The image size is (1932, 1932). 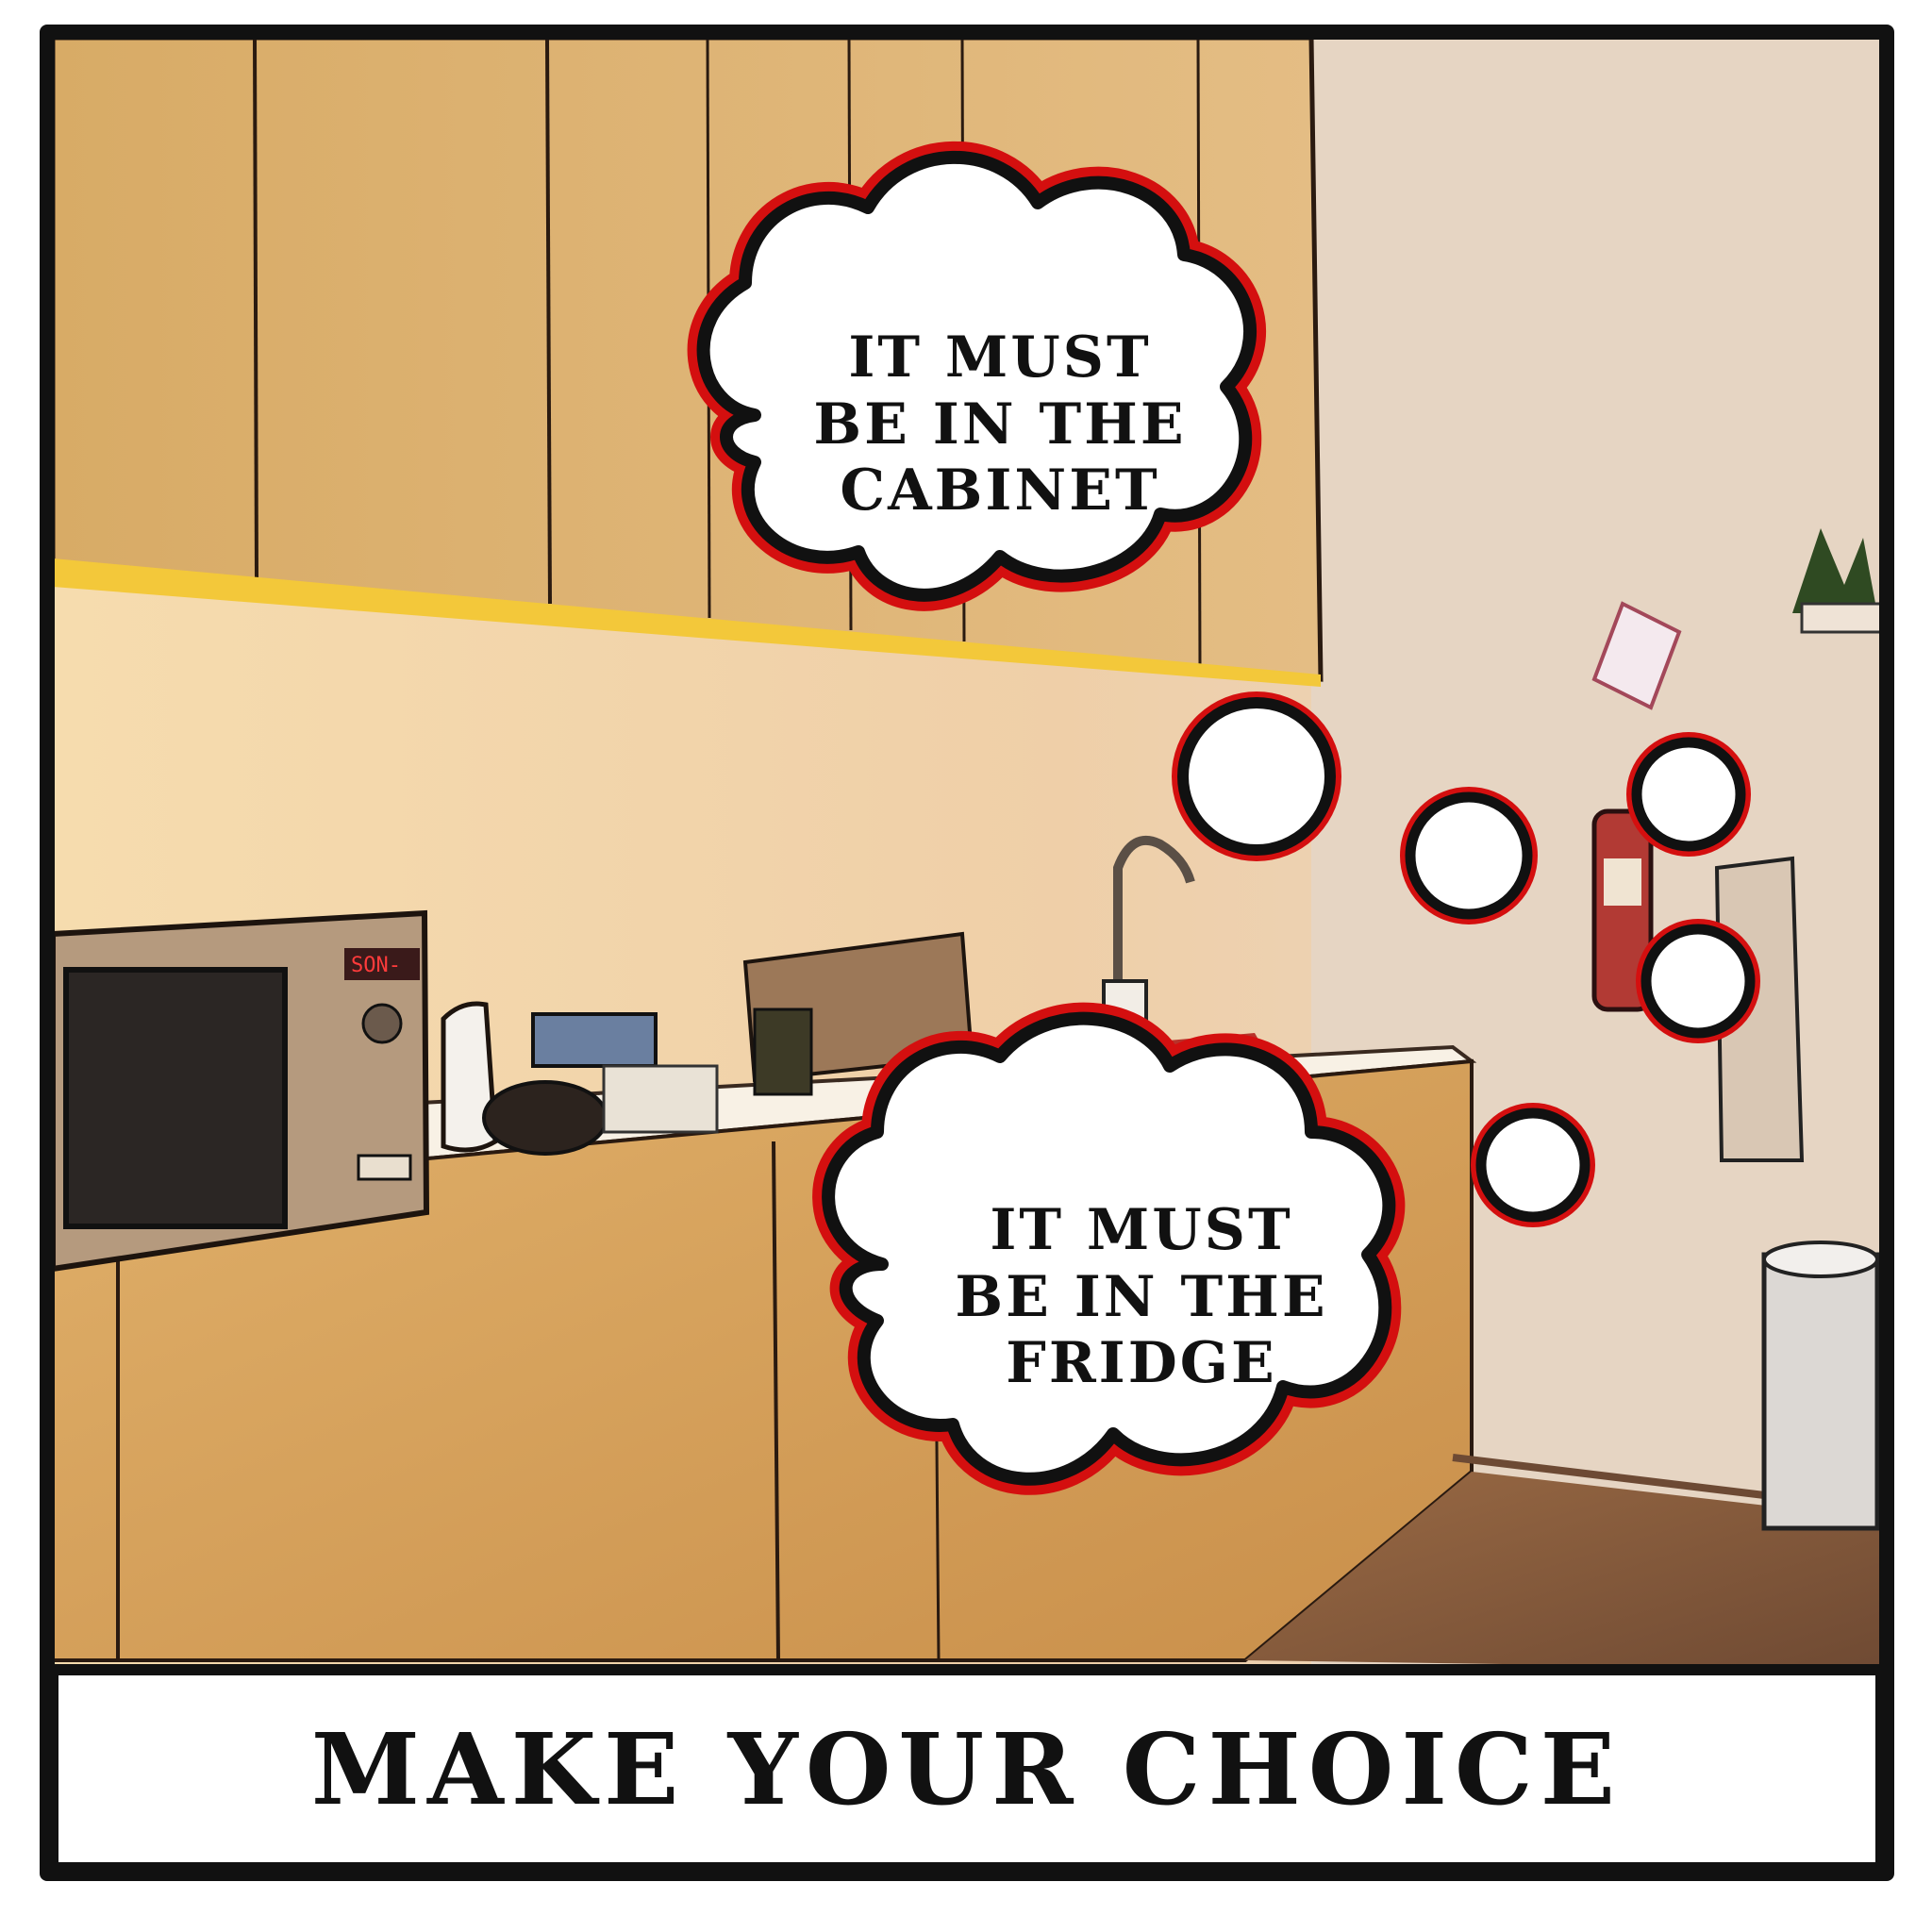 I want to click on caption-text: MAKE YOUR CHOICE, so click(x=967, y=1768).